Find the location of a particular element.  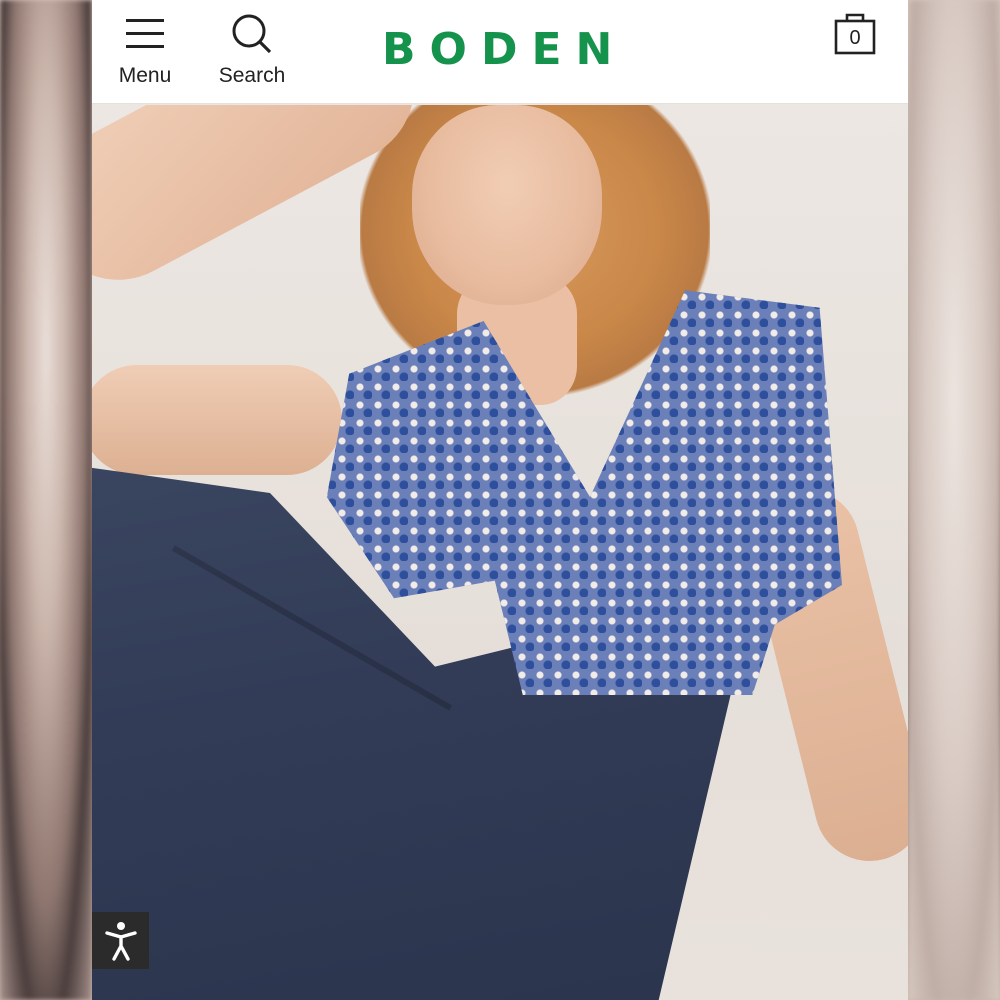

search-button: Search is located at coordinates (252, 52).